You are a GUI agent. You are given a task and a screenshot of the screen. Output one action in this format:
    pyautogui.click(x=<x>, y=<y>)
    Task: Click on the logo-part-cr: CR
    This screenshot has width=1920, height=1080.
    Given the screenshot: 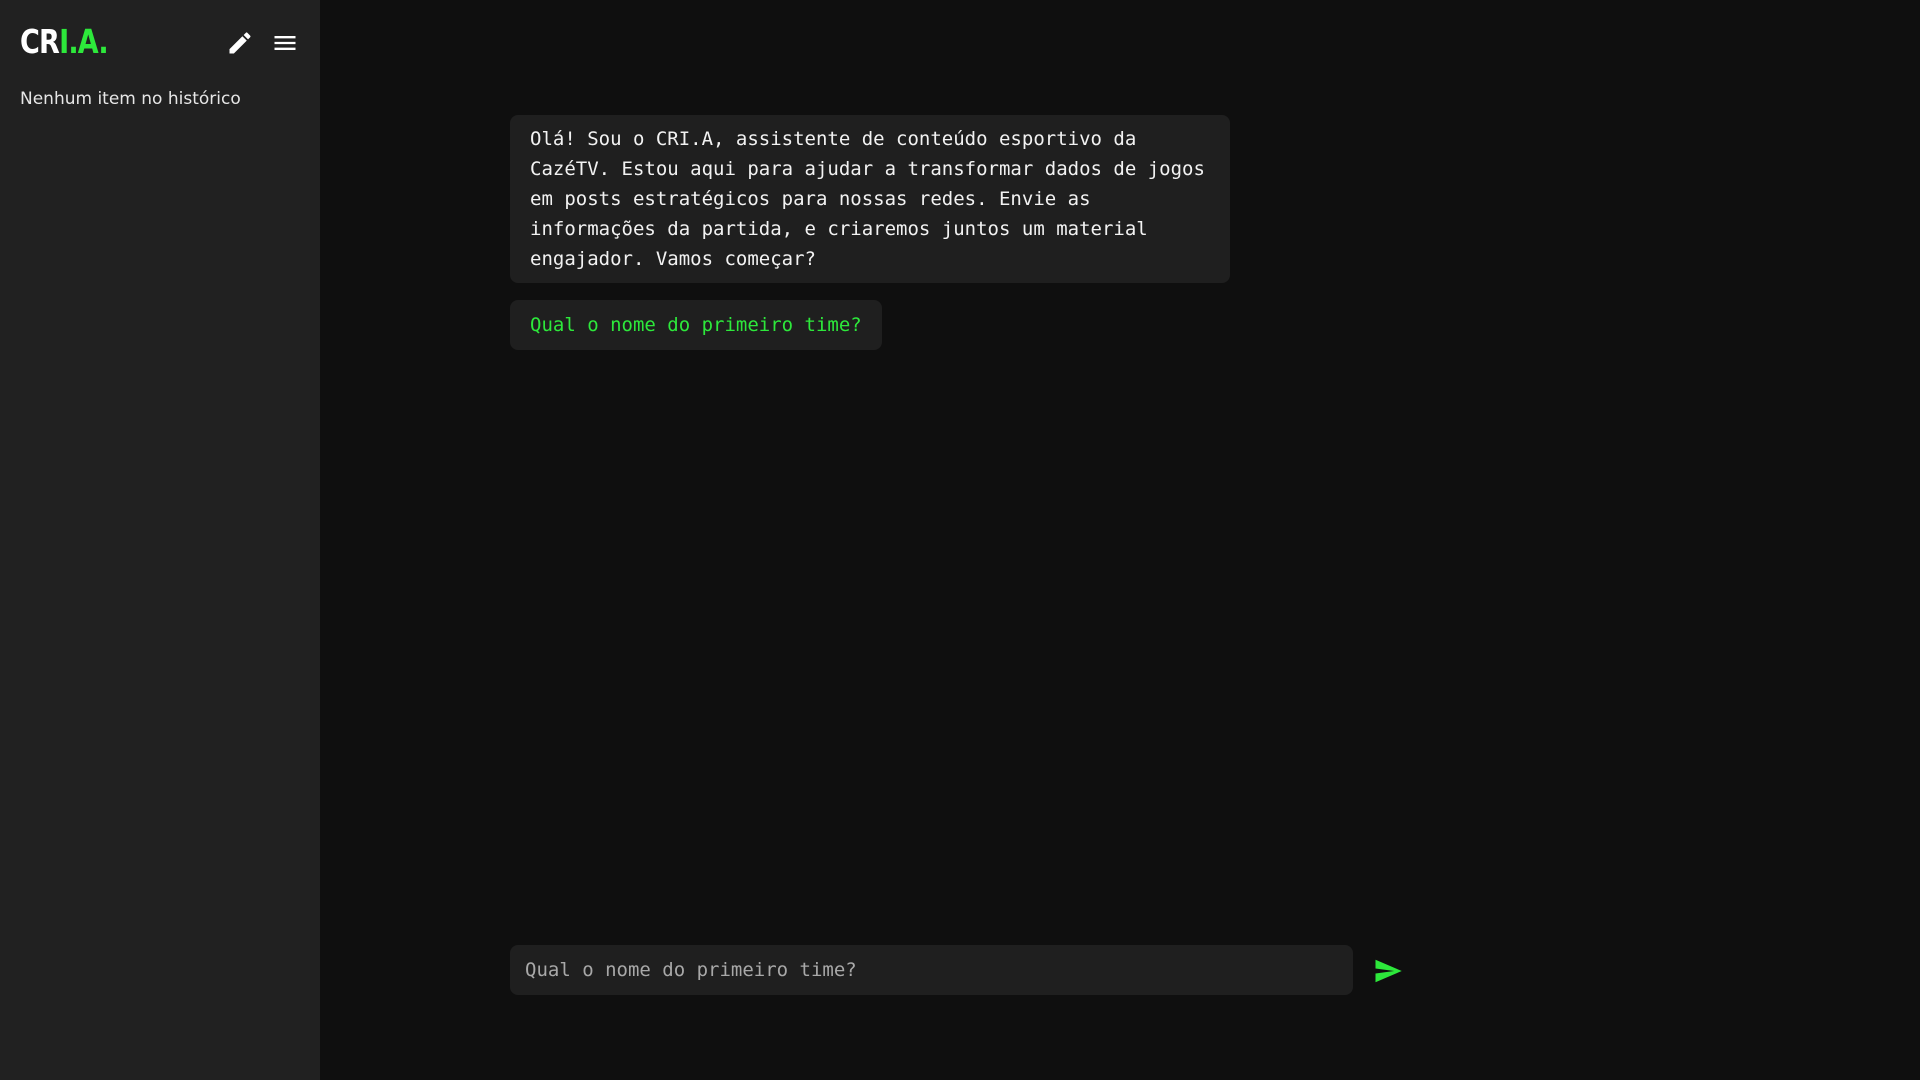 What is the action you would take?
    pyautogui.click(x=40, y=41)
    